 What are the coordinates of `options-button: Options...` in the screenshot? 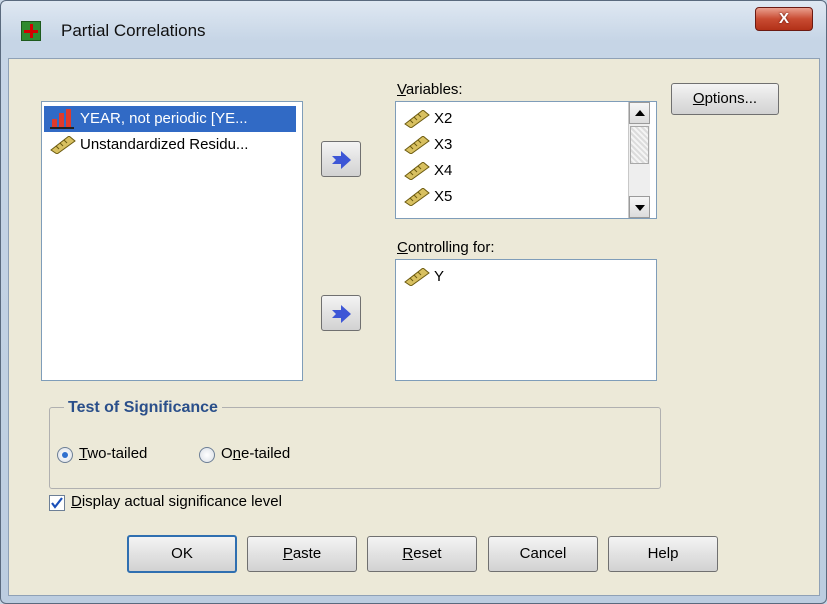 It's located at (725, 99).